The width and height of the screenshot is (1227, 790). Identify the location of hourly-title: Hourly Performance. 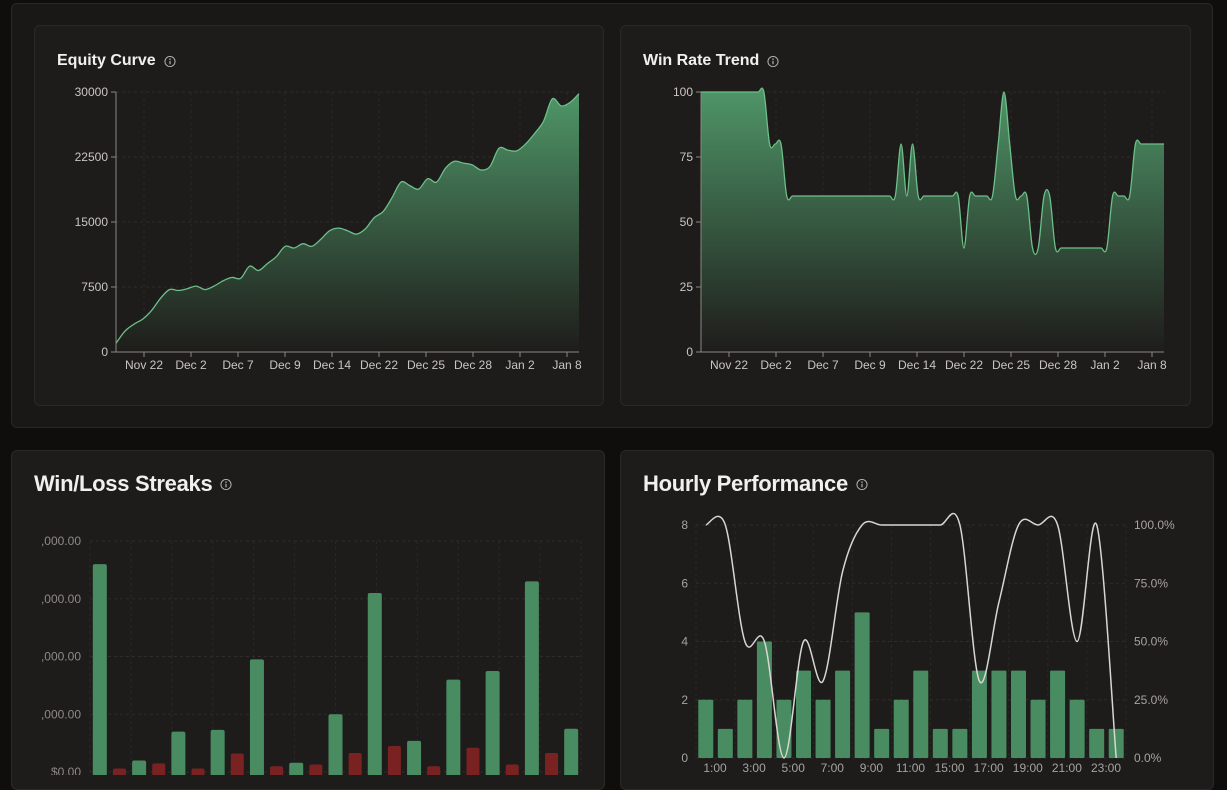
(745, 483).